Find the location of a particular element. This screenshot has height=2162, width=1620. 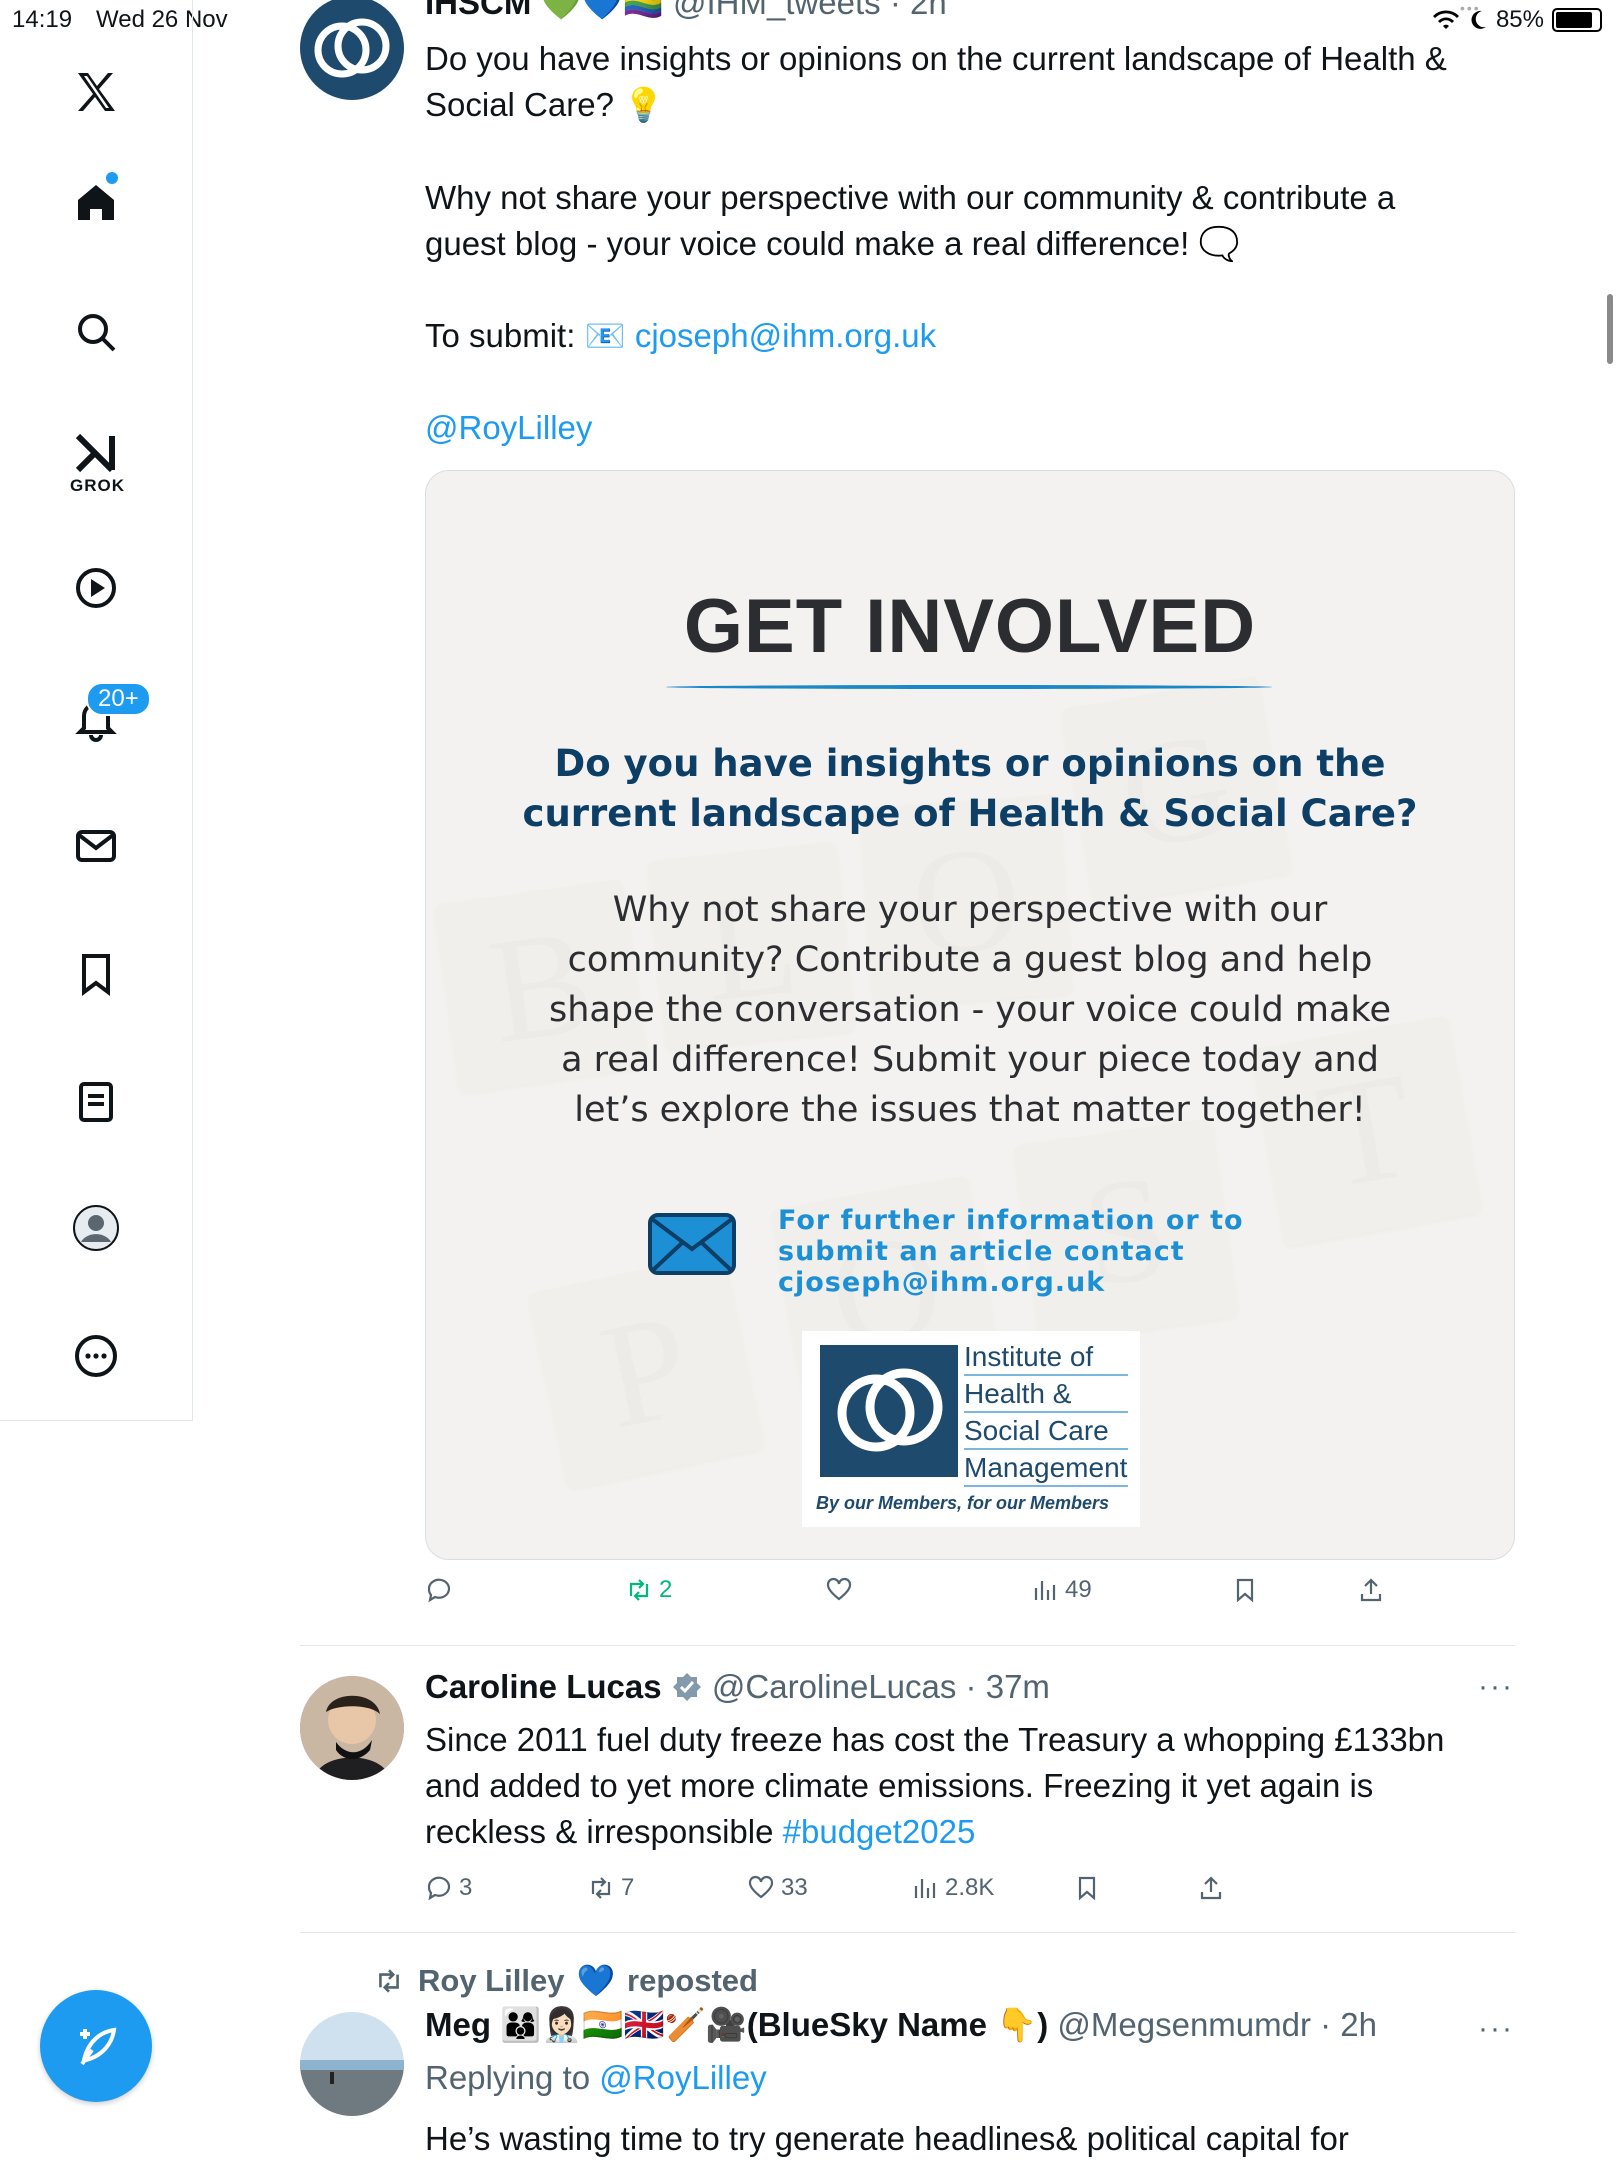

author-name: Caroline Lucas is located at coordinates (543, 1686).